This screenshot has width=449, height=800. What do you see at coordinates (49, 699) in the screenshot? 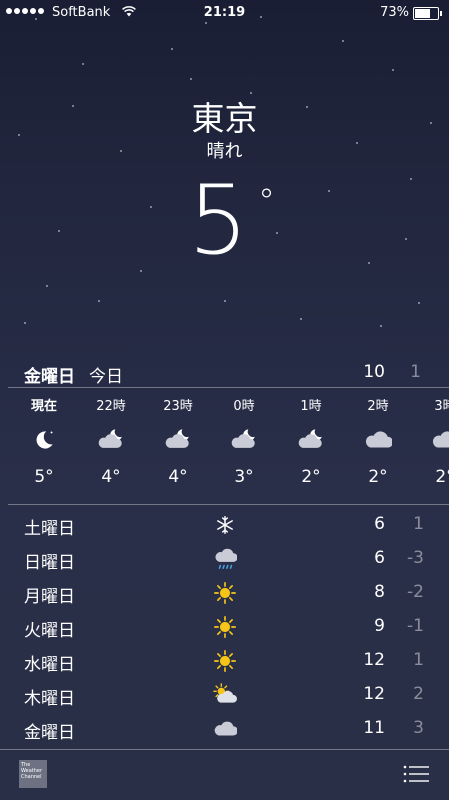
I see `day-name: 木曜日` at bounding box center [49, 699].